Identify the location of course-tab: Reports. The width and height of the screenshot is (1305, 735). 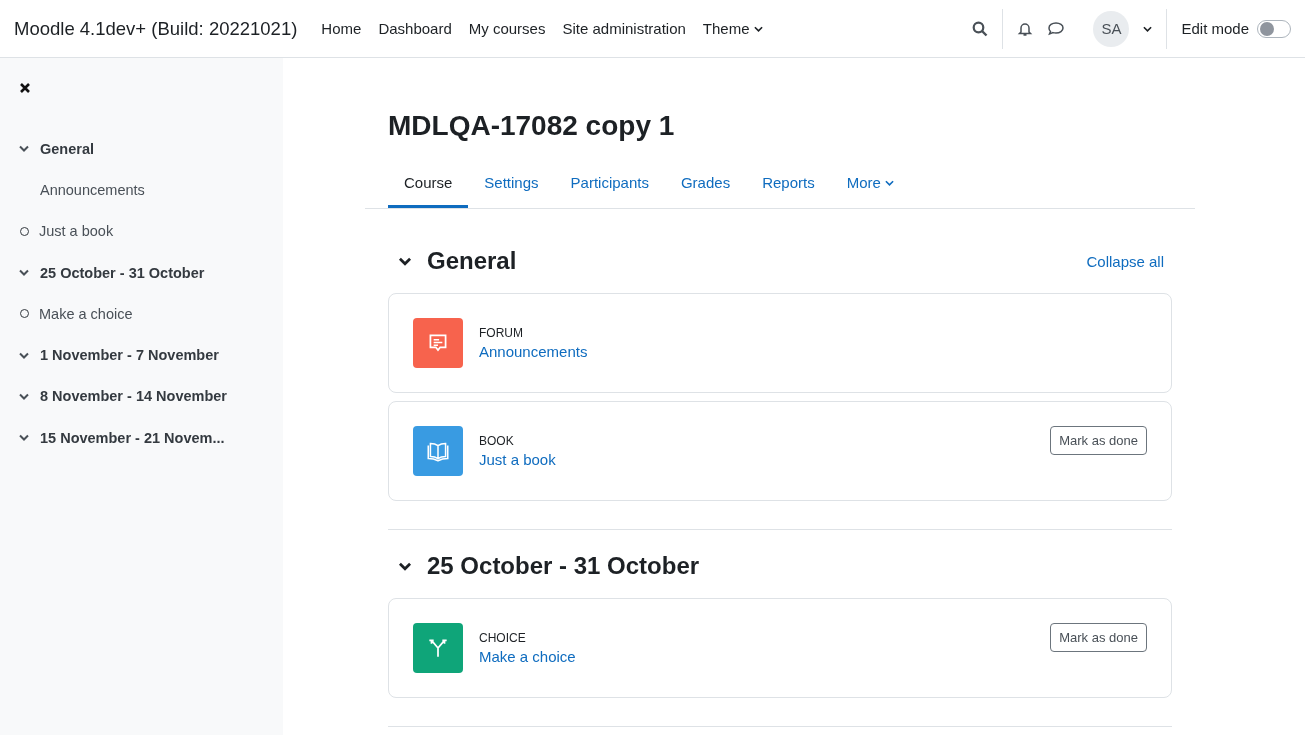
(788, 185).